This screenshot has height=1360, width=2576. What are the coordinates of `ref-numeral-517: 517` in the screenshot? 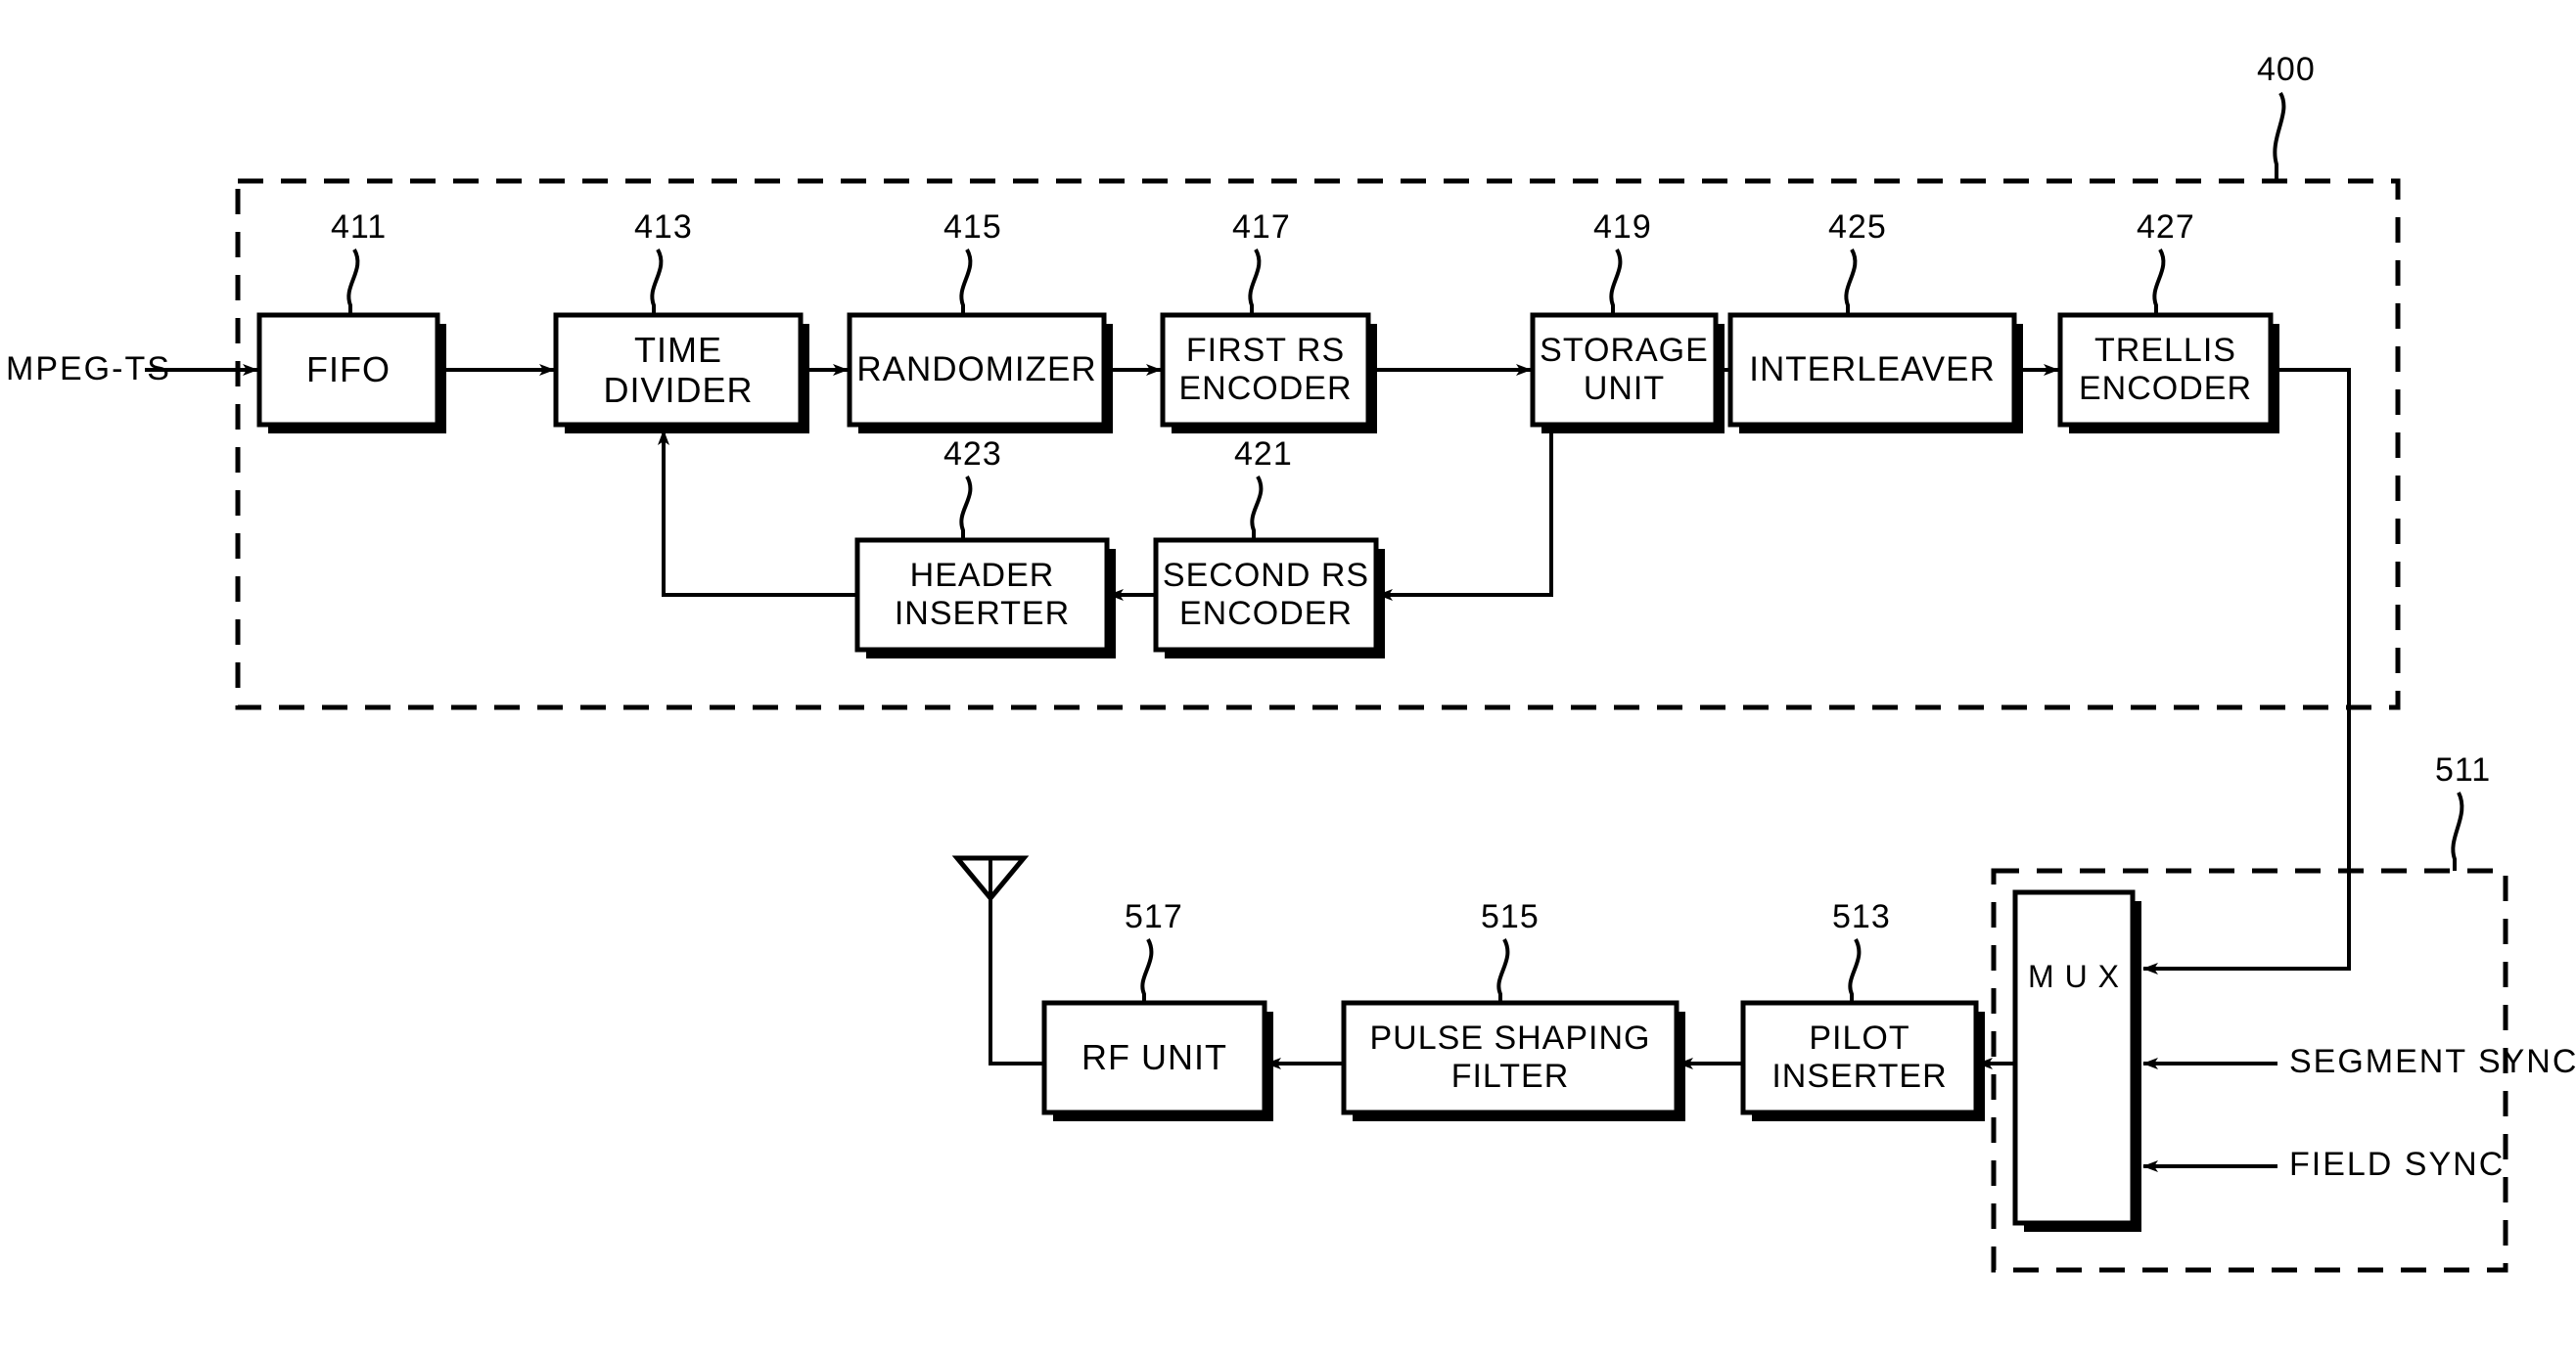 It's located at (1154, 916).